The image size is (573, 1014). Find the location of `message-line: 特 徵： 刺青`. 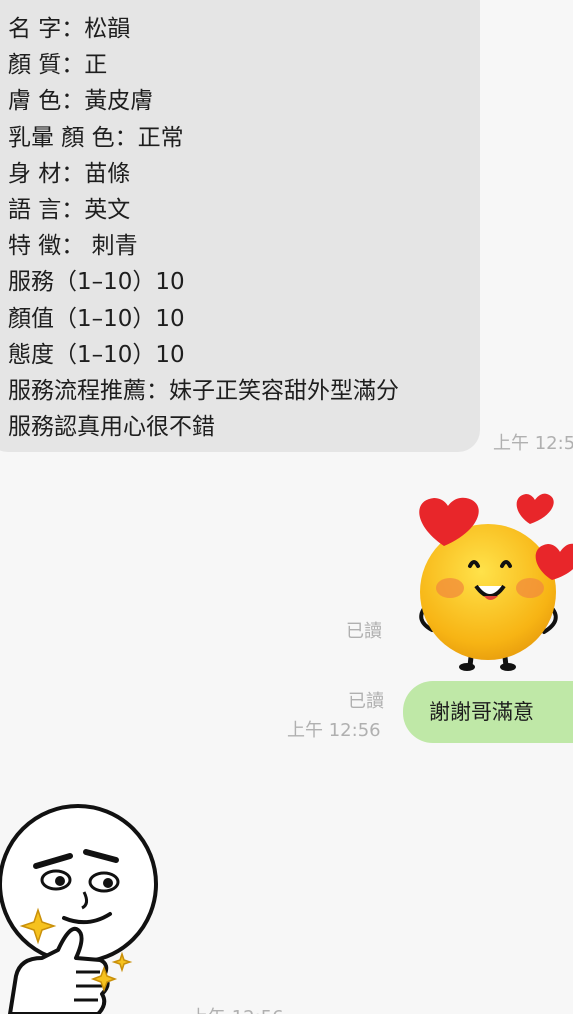

message-line: 特 徵： 刺青 is located at coordinates (73, 246).